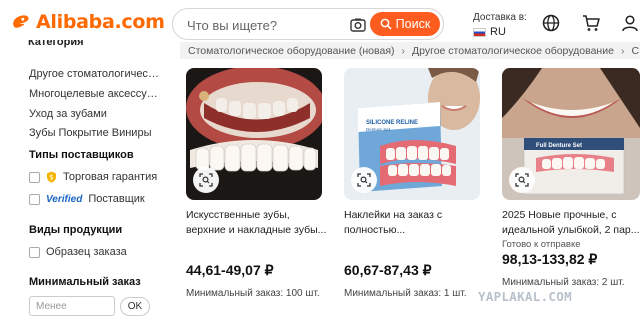  Describe the element at coordinates (541, 244) in the screenshot. I see `product-tag: Готово к отправке` at that location.